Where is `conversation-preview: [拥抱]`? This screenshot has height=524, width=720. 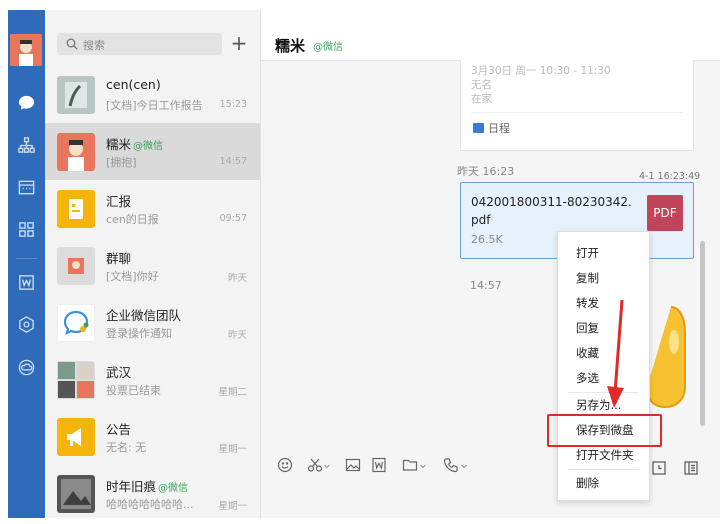 conversation-preview: [拥抱] is located at coordinates (121, 162).